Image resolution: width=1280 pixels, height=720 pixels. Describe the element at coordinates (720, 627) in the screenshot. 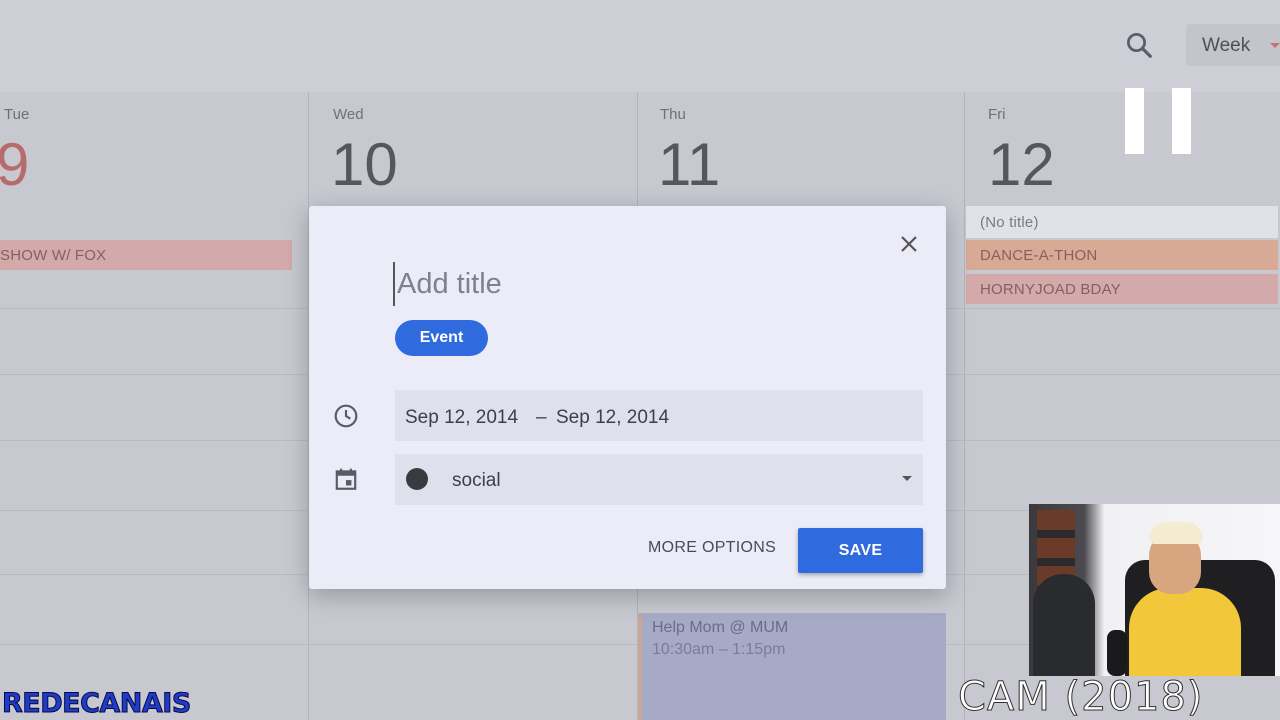

I see `event-title: Help Mom @ MUM` at that location.